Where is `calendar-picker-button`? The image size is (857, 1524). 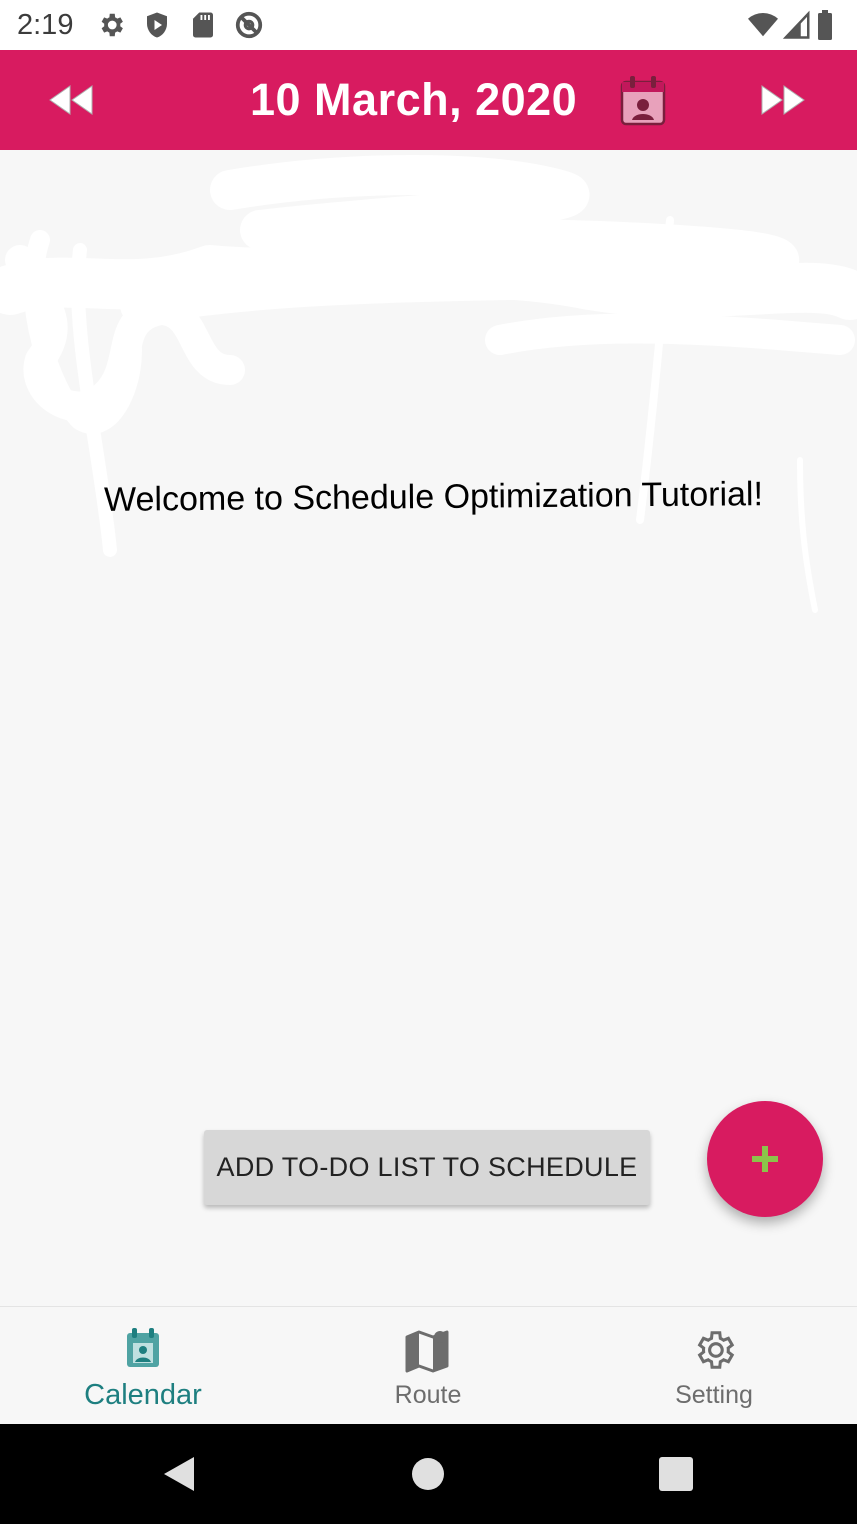 calendar-picker-button is located at coordinates (643, 101).